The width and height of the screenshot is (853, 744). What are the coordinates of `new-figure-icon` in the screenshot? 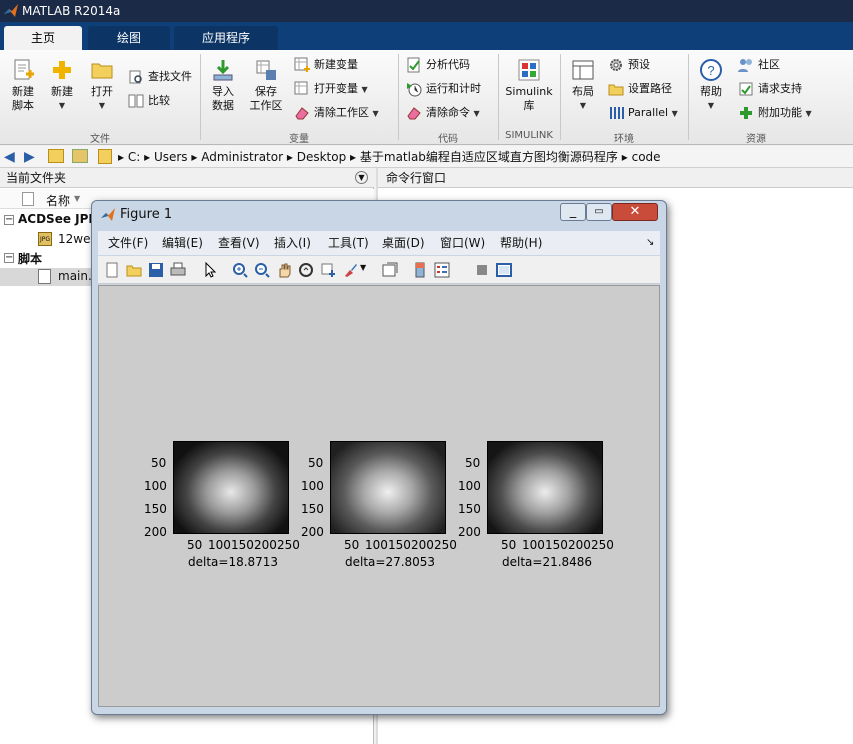 It's located at (112, 270).